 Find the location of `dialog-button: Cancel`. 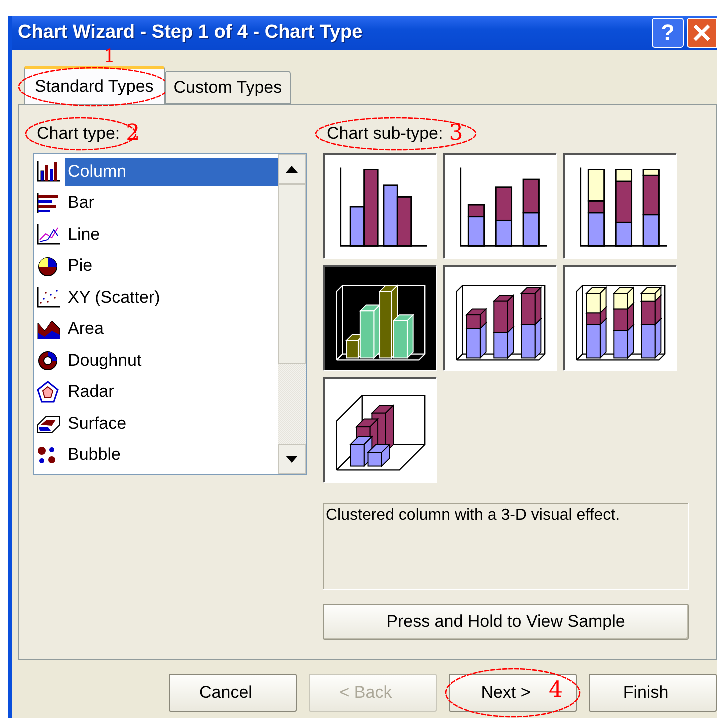

dialog-button: Cancel is located at coordinates (233, 693).